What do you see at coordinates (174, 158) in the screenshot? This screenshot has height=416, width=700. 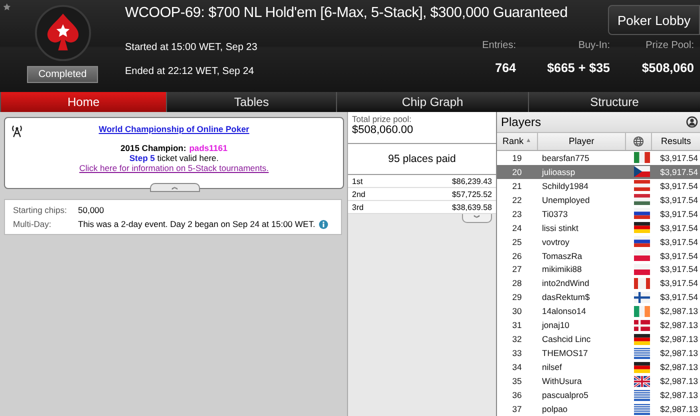 I see `ticket-text: Step 5 ticket valid here.` at bounding box center [174, 158].